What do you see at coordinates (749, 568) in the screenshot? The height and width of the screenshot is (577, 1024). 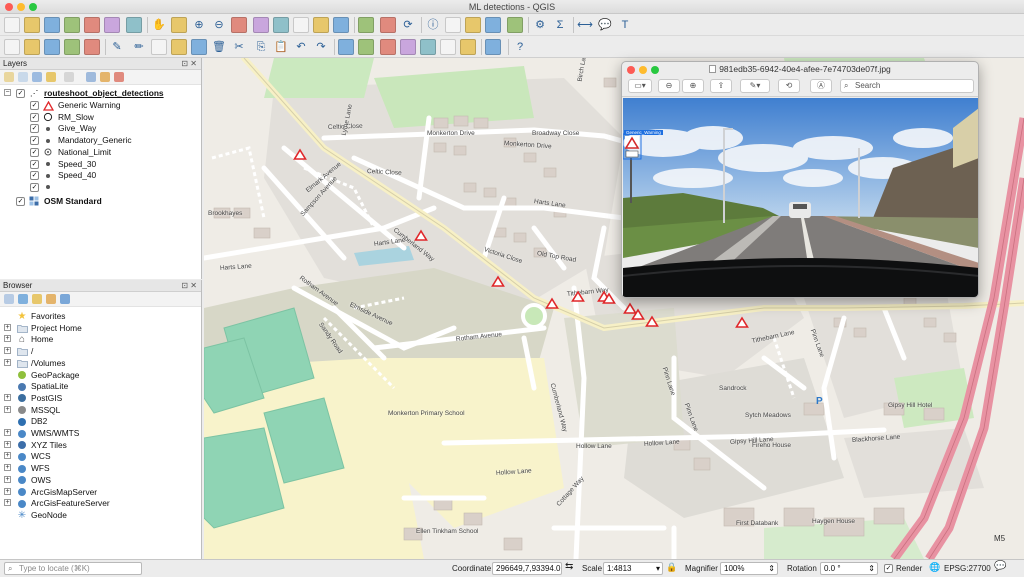 I see `magnifier-field: 100% ⇕` at bounding box center [749, 568].